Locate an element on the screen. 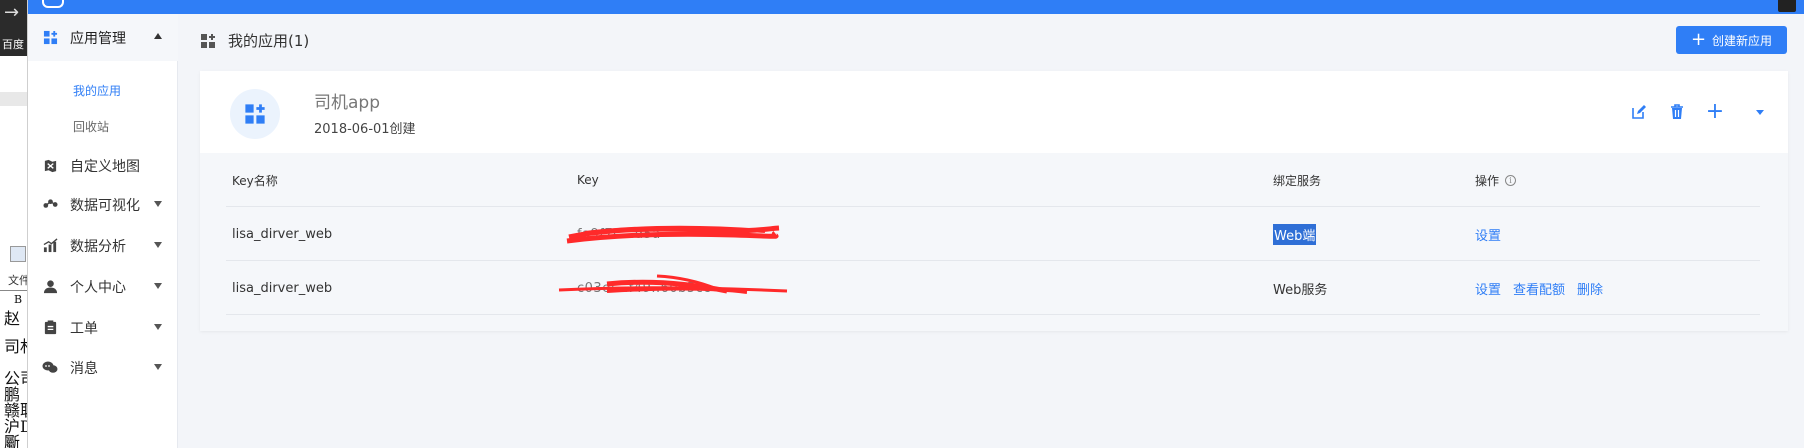 This screenshot has width=1804, height=448. expand-caret-icon is located at coordinates (1760, 112).